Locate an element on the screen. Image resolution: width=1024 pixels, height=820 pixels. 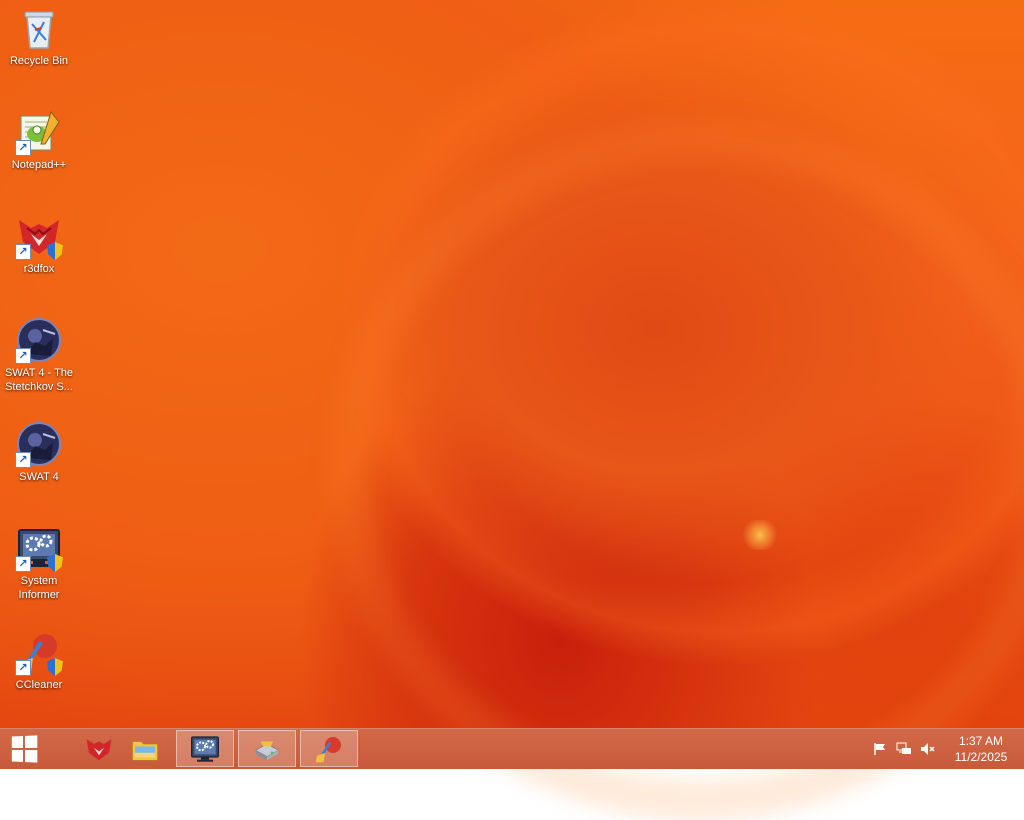
taskbar-button-drive-tool is located at coordinates (267, 748).